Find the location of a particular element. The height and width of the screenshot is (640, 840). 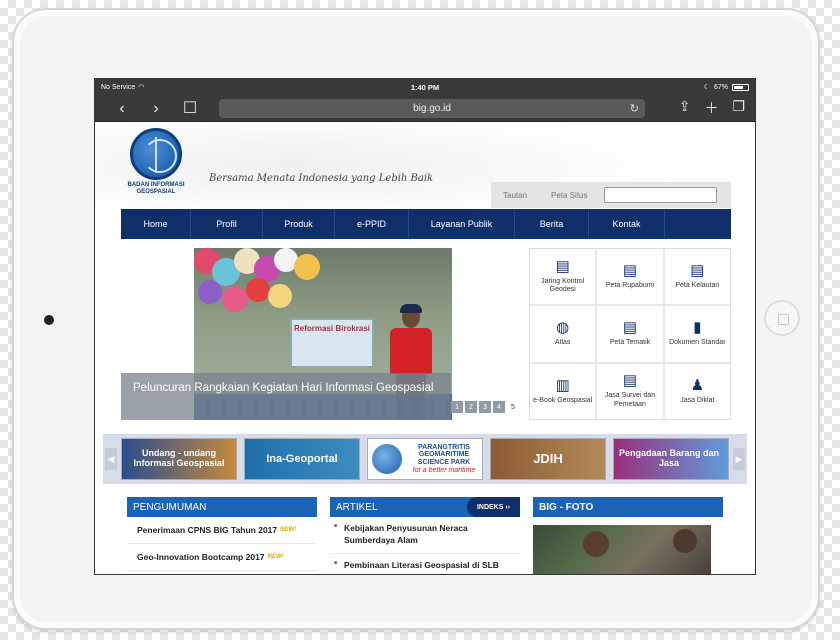

camera-dot is located at coordinates (49, 320).